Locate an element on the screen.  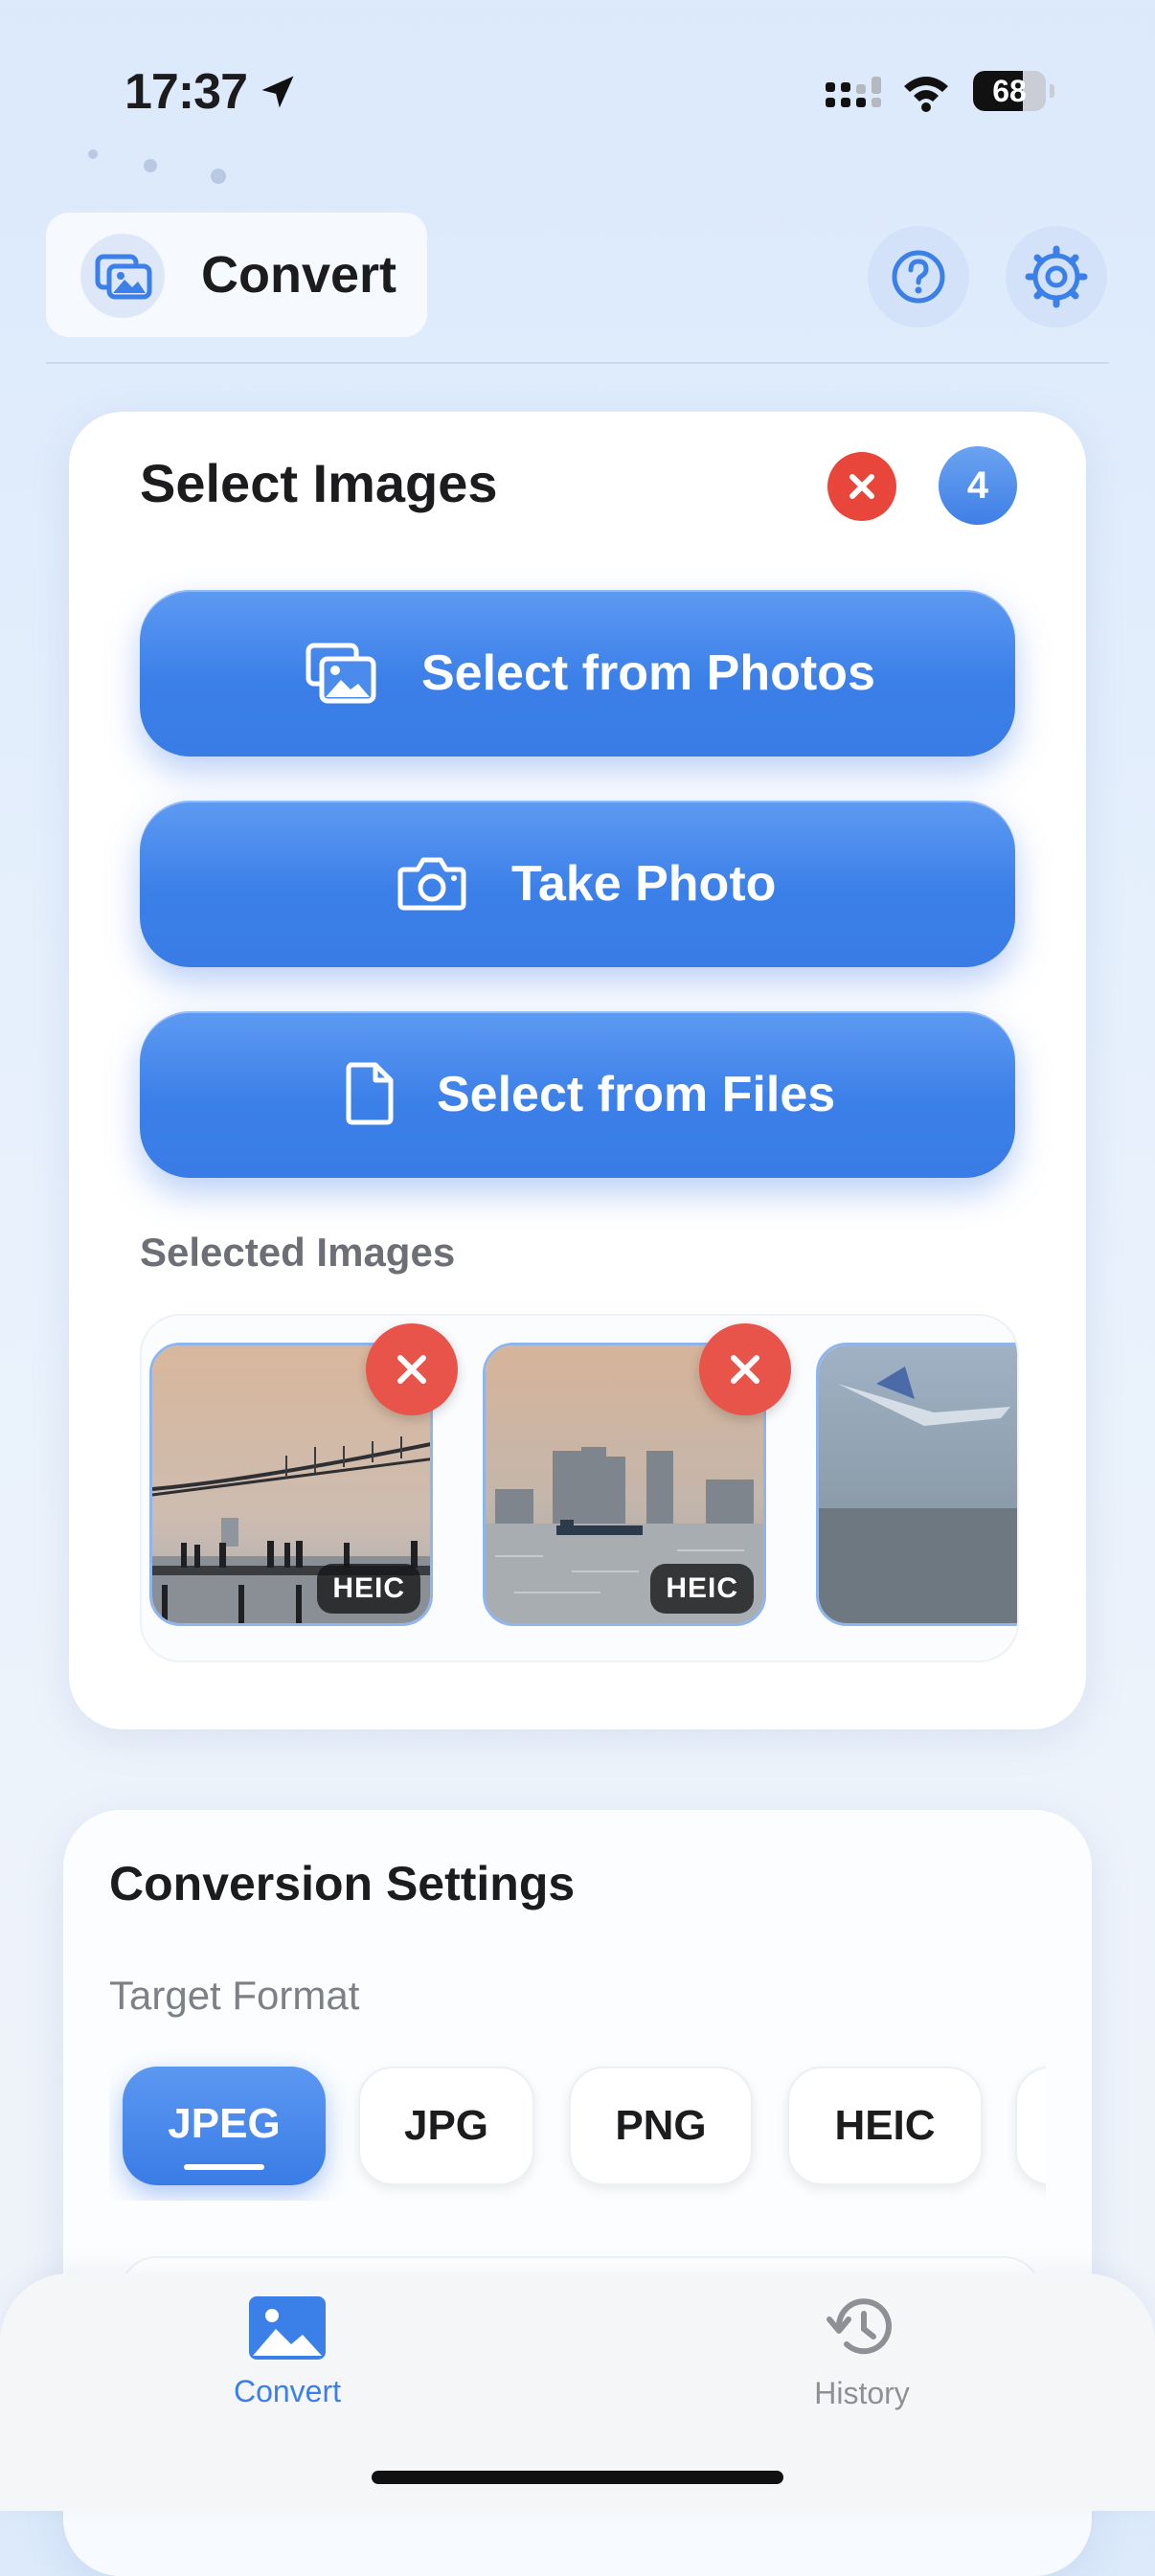
cellular-signal-icon is located at coordinates (853, 92).